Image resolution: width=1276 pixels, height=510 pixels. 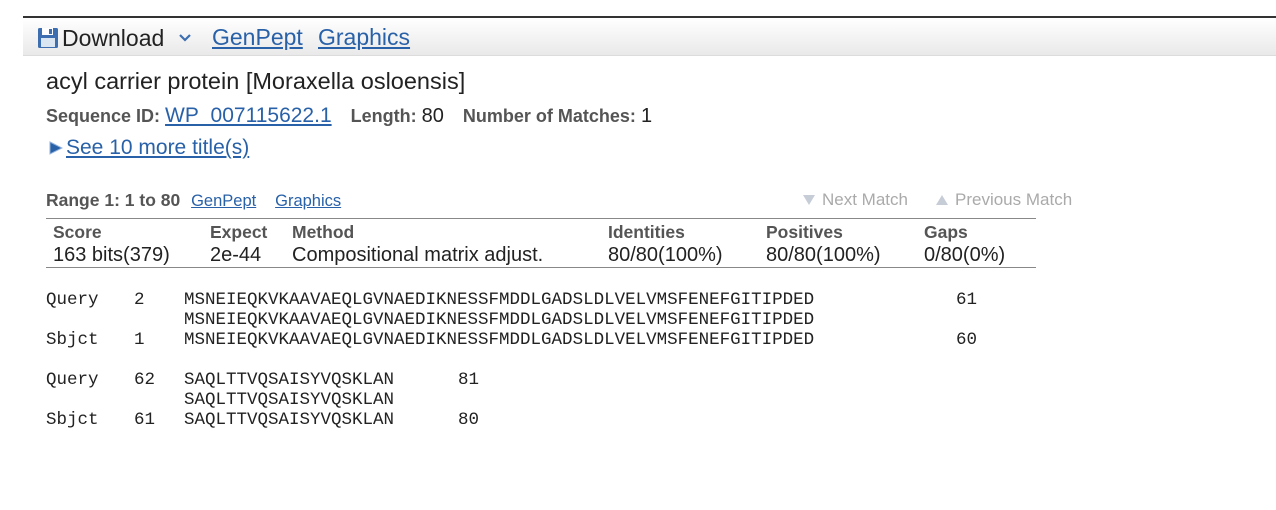 I want to click on range-genpept-link: GenPept, so click(x=223, y=201).